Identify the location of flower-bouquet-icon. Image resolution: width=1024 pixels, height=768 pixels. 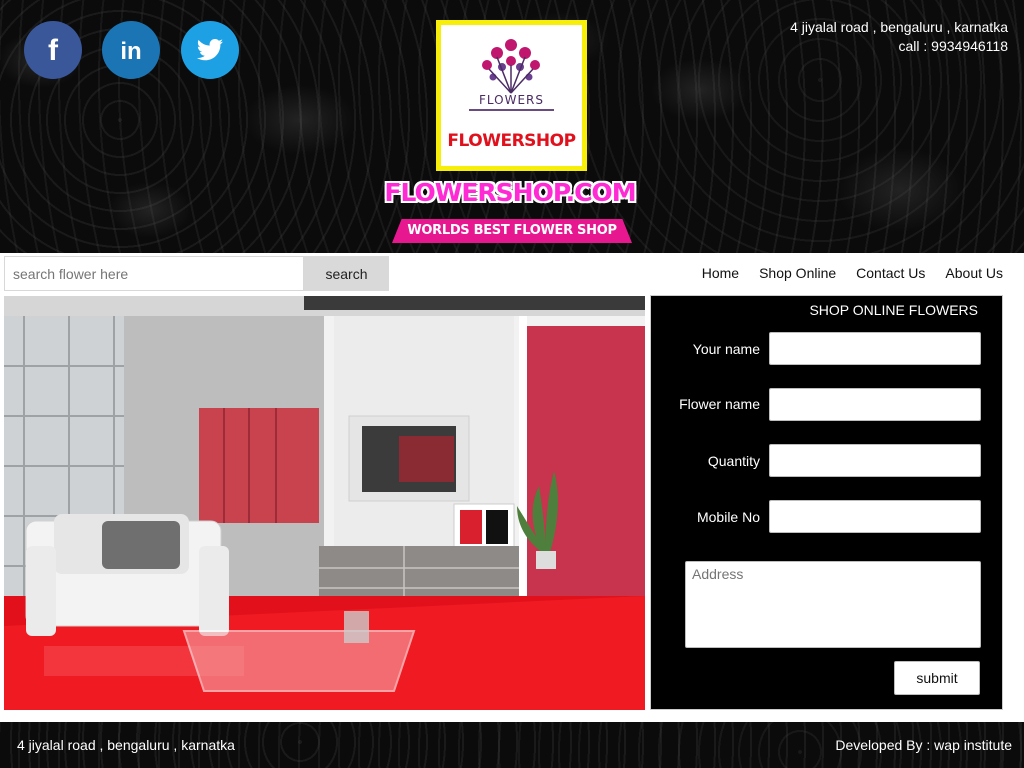
(511, 65).